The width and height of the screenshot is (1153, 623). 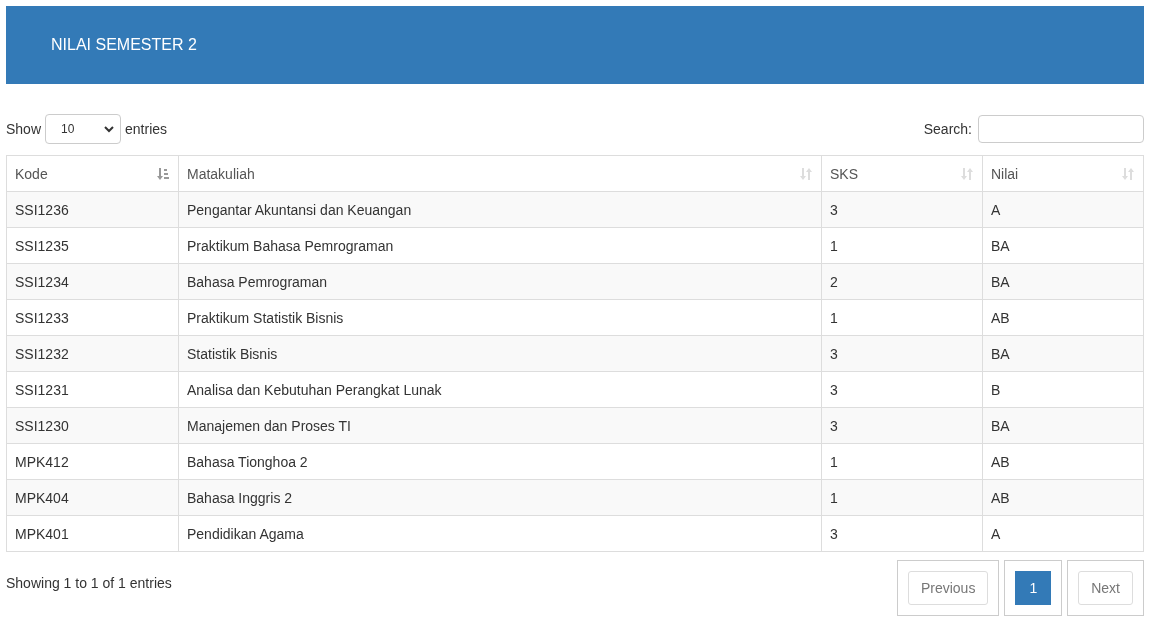 I want to click on table-cell: SSI1230, so click(x=92, y=425).